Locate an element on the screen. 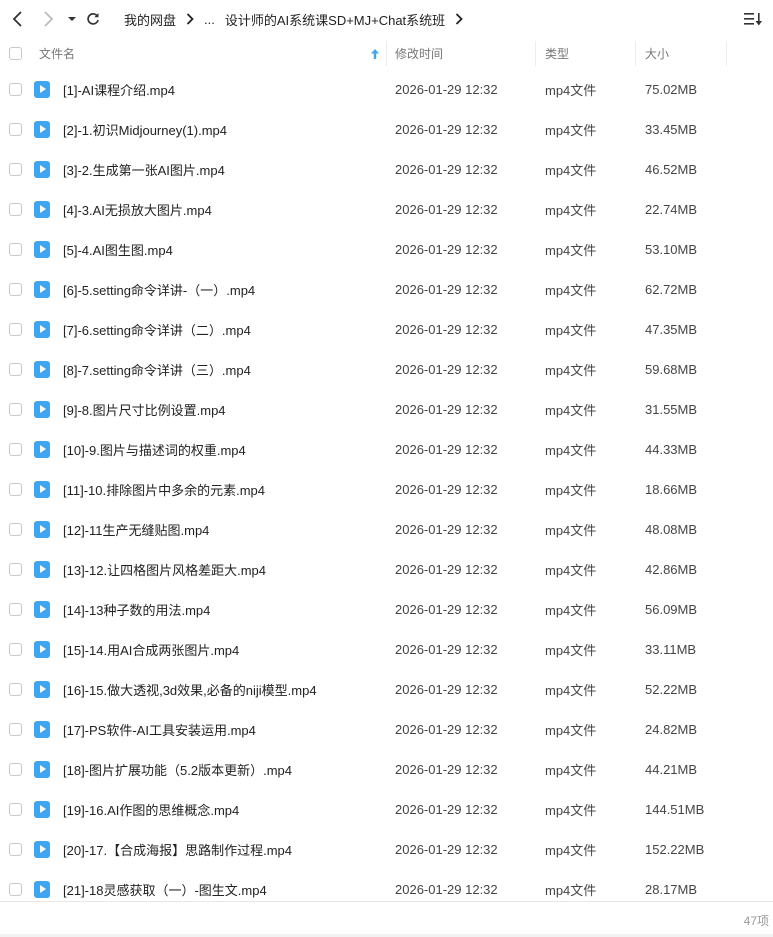 This screenshot has height=937, width=773. back-button is located at coordinates (18, 19).